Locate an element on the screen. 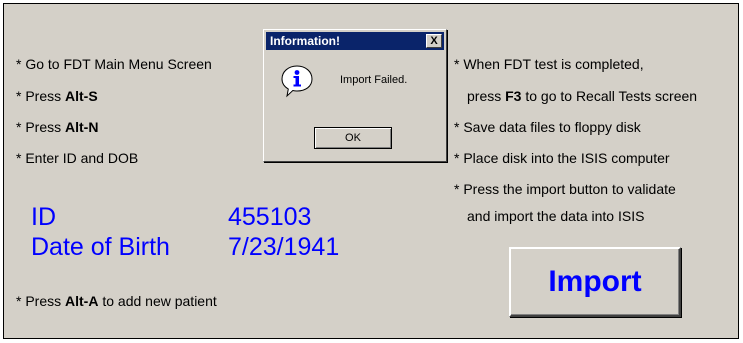 The image size is (743, 343). instruction-fdt-completed: * When FDT test is completed, is located at coordinates (549, 64).